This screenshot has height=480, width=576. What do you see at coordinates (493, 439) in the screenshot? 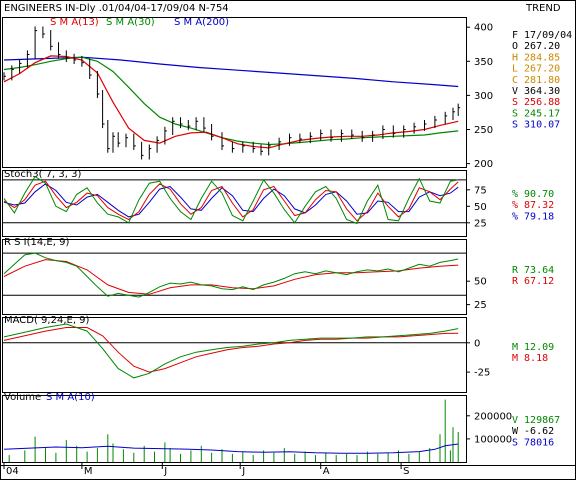
I see `volume-tick-label: 100000` at bounding box center [493, 439].